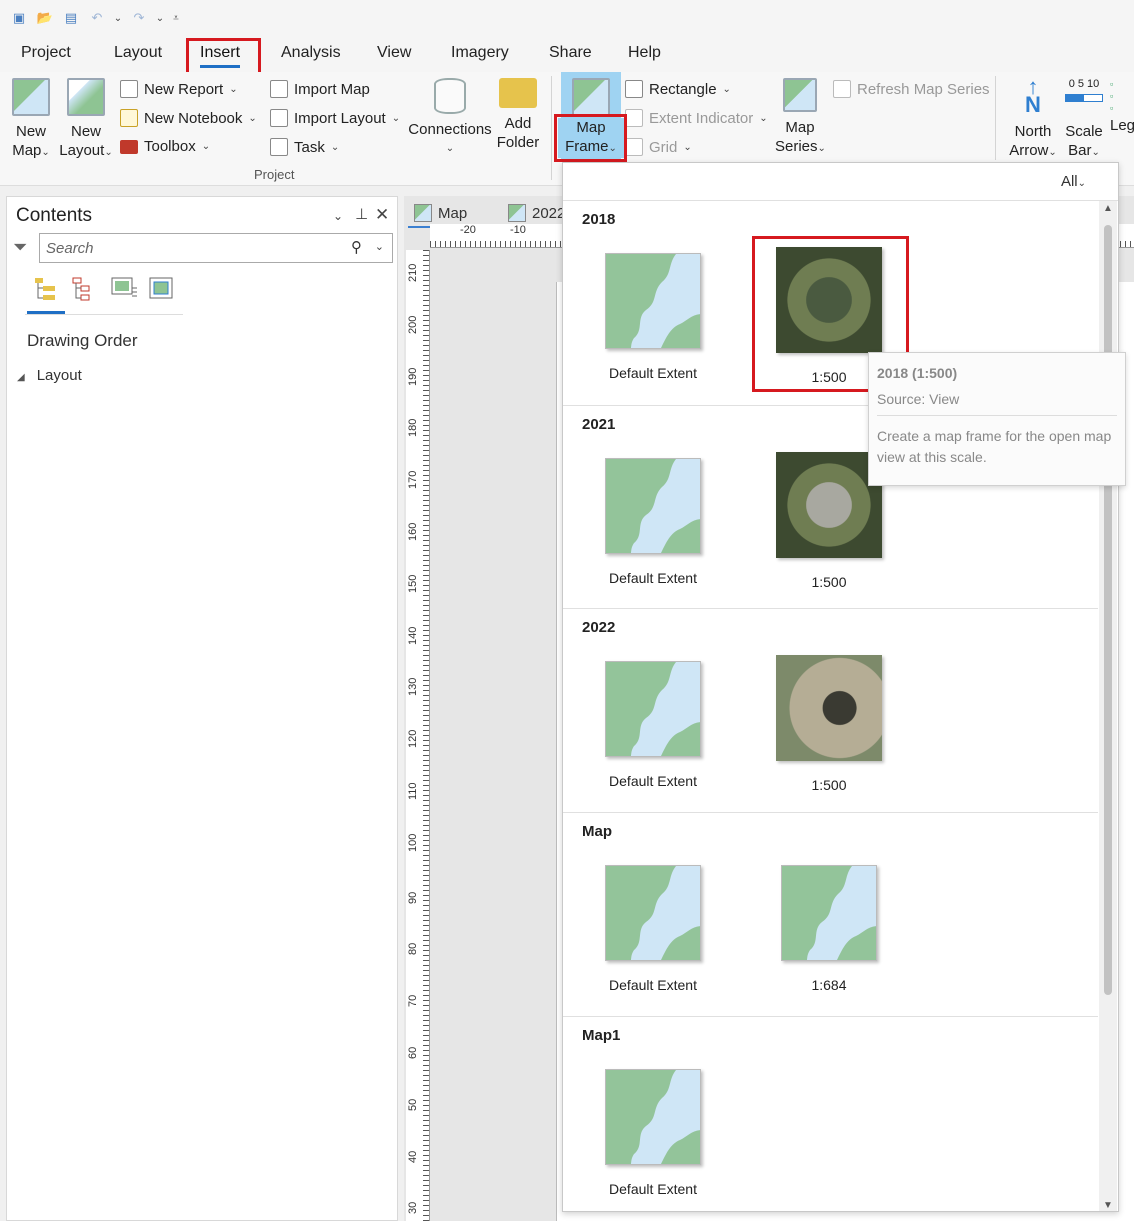 The width and height of the screenshot is (1134, 1221). Describe the element at coordinates (86, 120) in the screenshot. I see `new-layout-button: New Layout⌄` at that location.